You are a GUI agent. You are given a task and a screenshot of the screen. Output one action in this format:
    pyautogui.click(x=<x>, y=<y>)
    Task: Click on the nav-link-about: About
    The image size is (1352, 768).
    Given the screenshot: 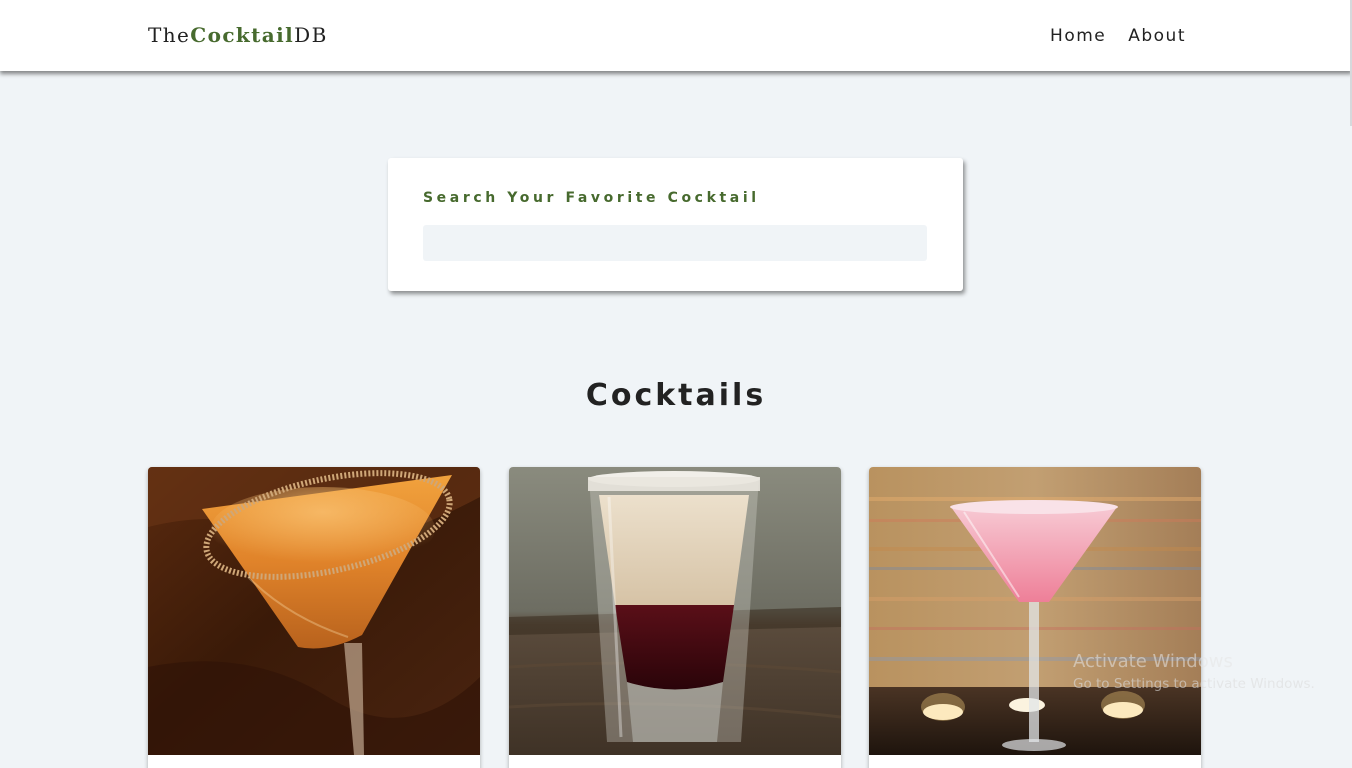 What is the action you would take?
    pyautogui.click(x=1157, y=36)
    